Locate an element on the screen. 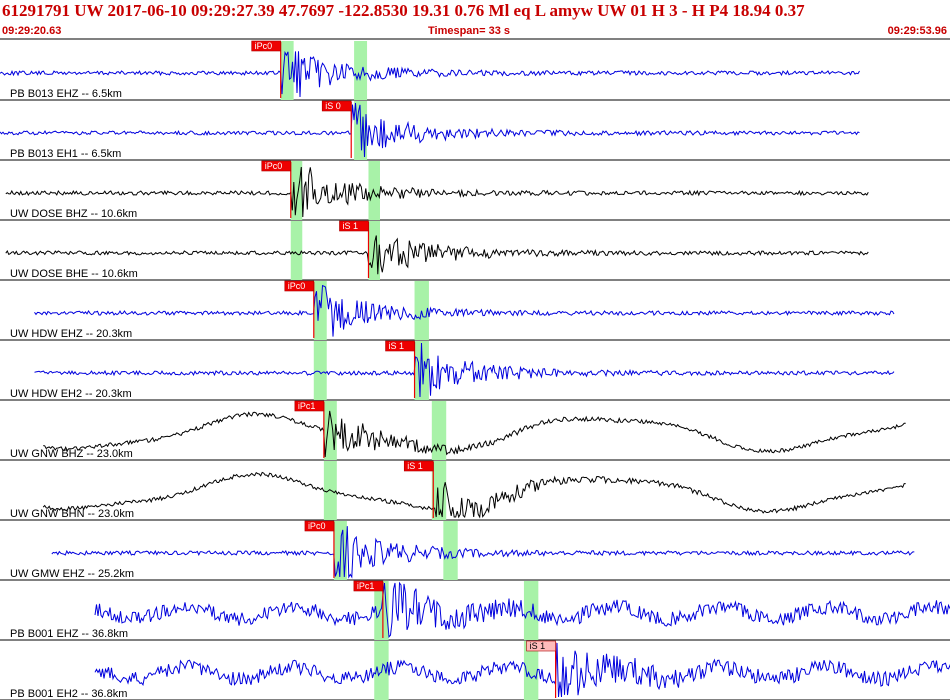 This screenshot has width=950, height=700. trace-row: iPc0 UW GMW EHZ -- 25.2km is located at coordinates (475, 550).